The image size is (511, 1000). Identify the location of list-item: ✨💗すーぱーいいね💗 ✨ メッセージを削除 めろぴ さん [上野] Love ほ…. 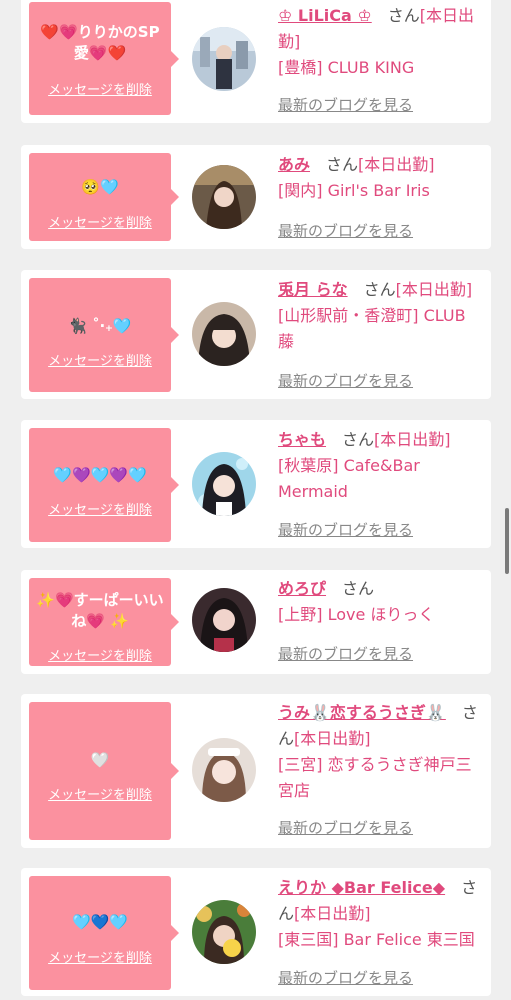
(256, 622).